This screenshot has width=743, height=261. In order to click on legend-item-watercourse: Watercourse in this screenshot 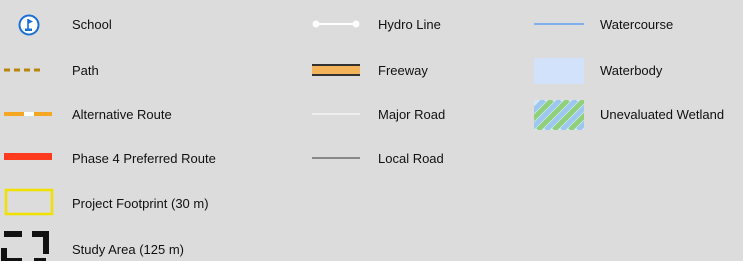, I will do `click(635, 25)`.